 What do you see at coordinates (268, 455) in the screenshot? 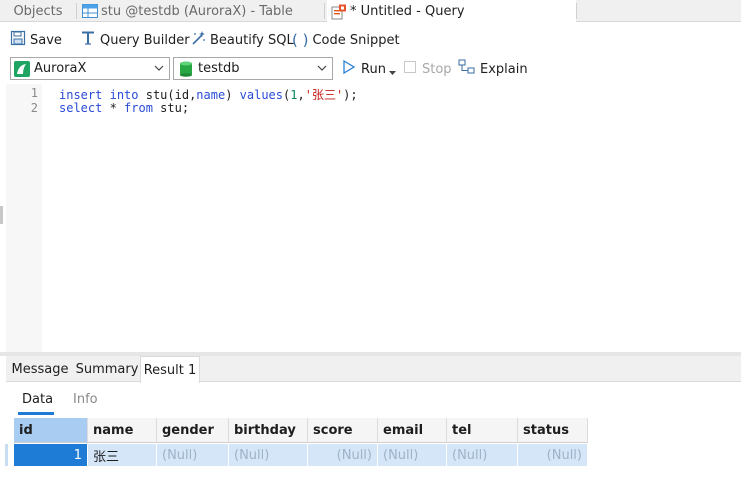
I see `table-cell-birthday: (Null)` at bounding box center [268, 455].